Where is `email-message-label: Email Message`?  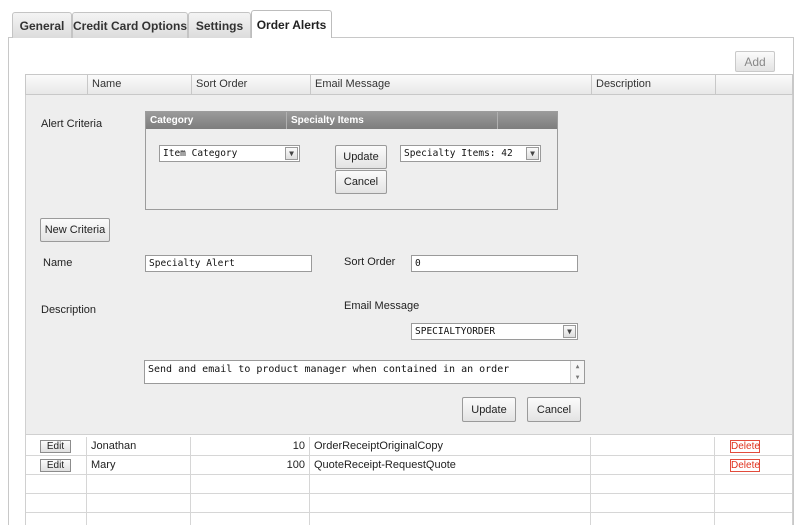
email-message-label: Email Message is located at coordinates (382, 306).